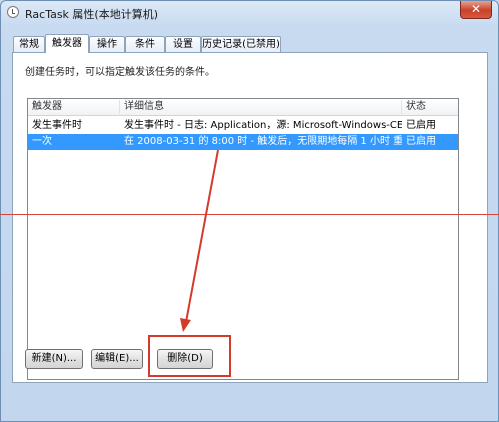 The width and height of the screenshot is (499, 422). I want to click on row-trigger: 一次, so click(42, 141).